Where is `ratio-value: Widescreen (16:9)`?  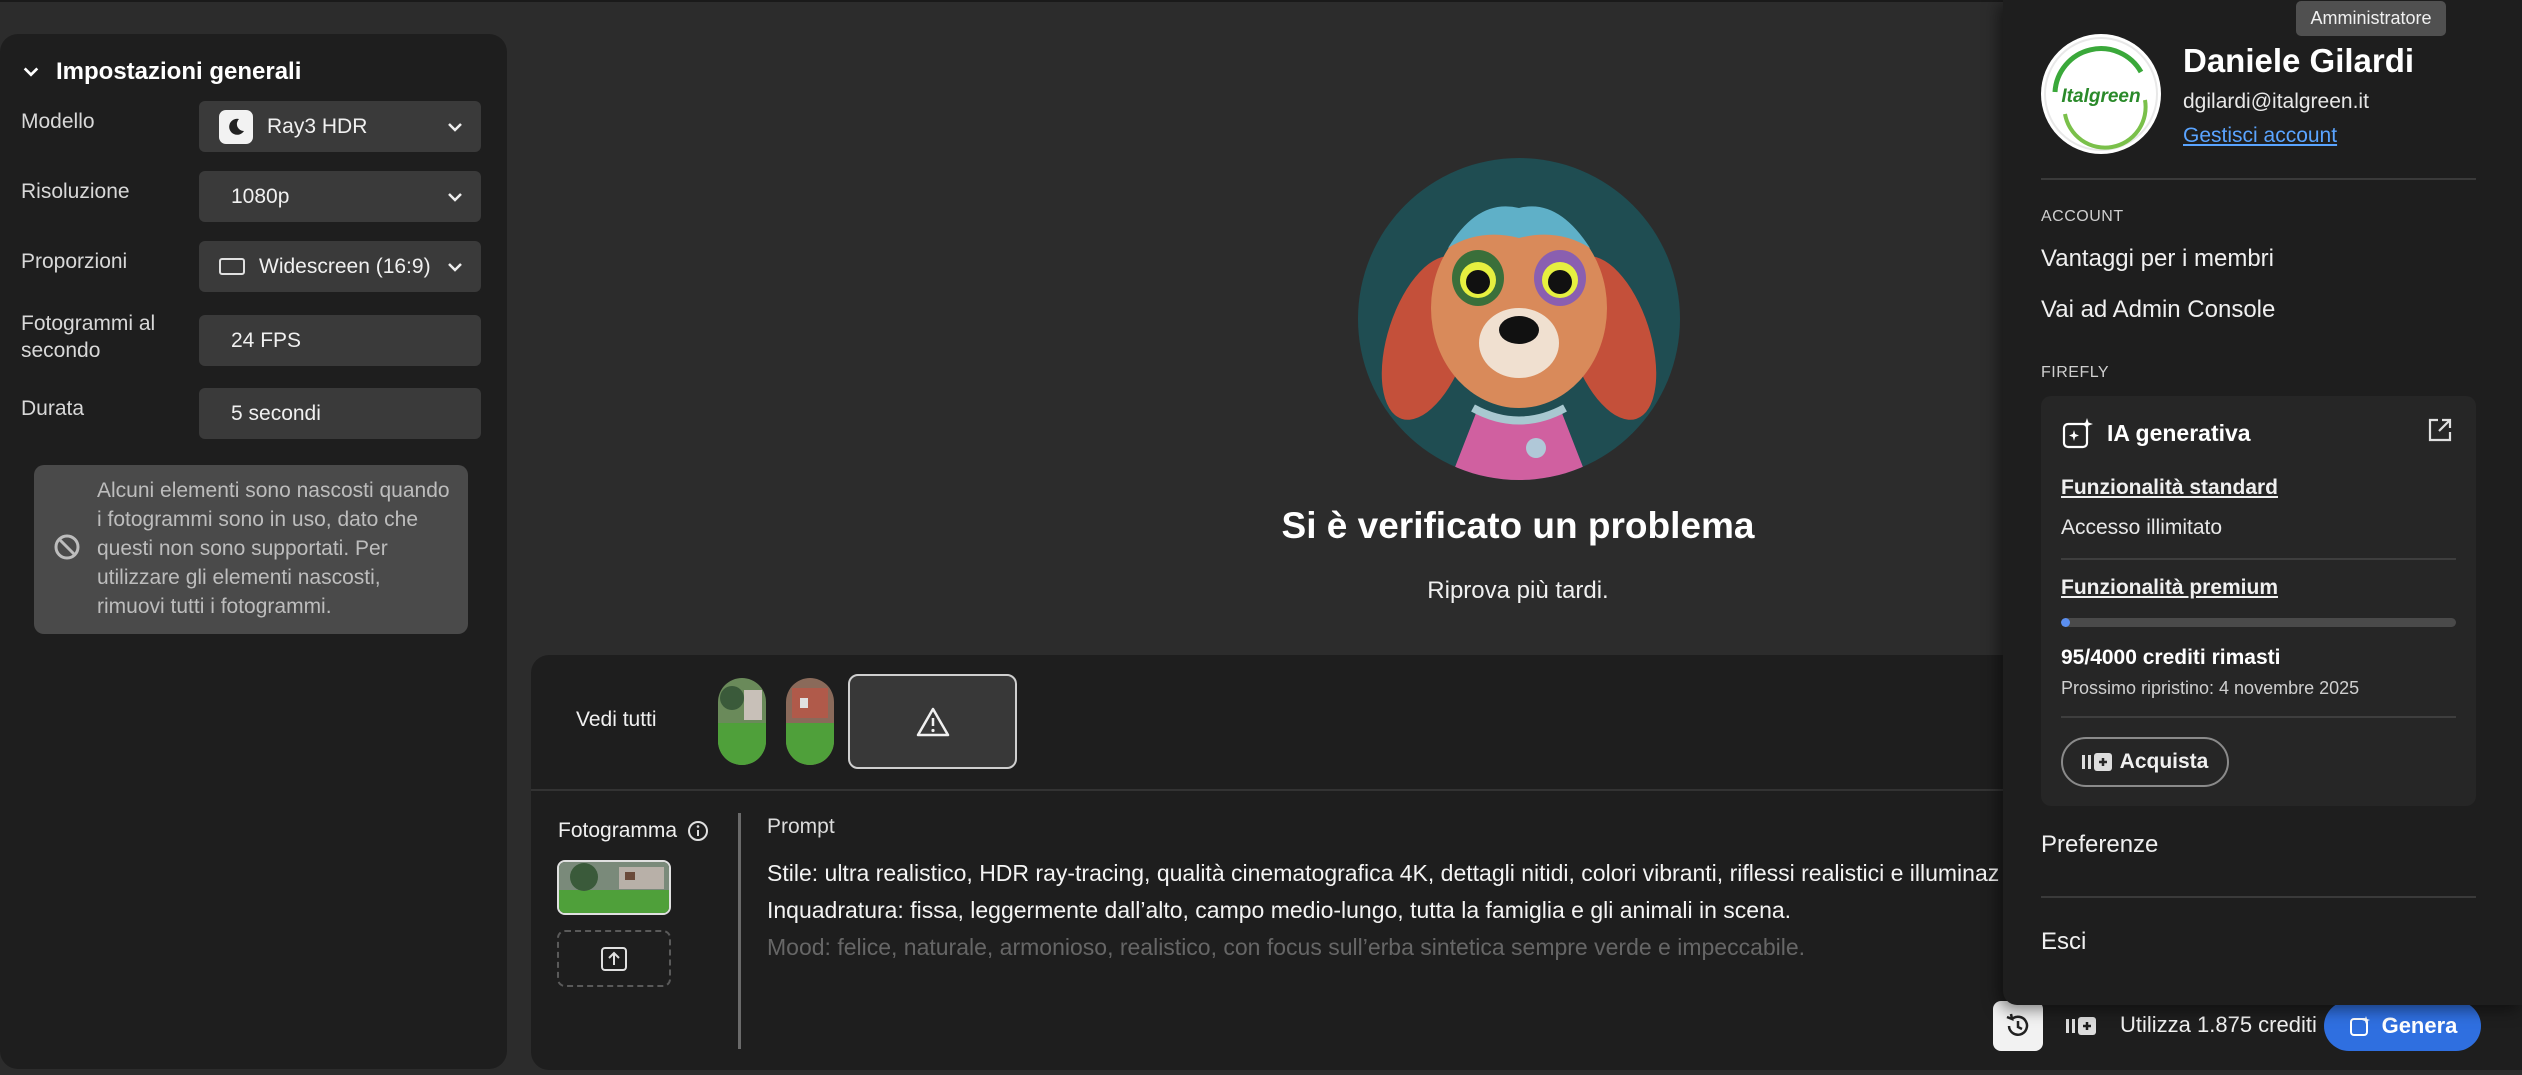 ratio-value: Widescreen (16:9) is located at coordinates (345, 266).